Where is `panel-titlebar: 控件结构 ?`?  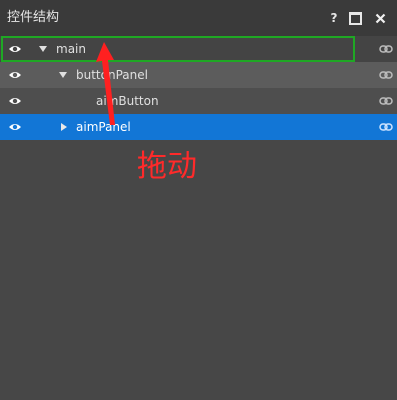 panel-titlebar: 控件结构 ? is located at coordinates (198, 18).